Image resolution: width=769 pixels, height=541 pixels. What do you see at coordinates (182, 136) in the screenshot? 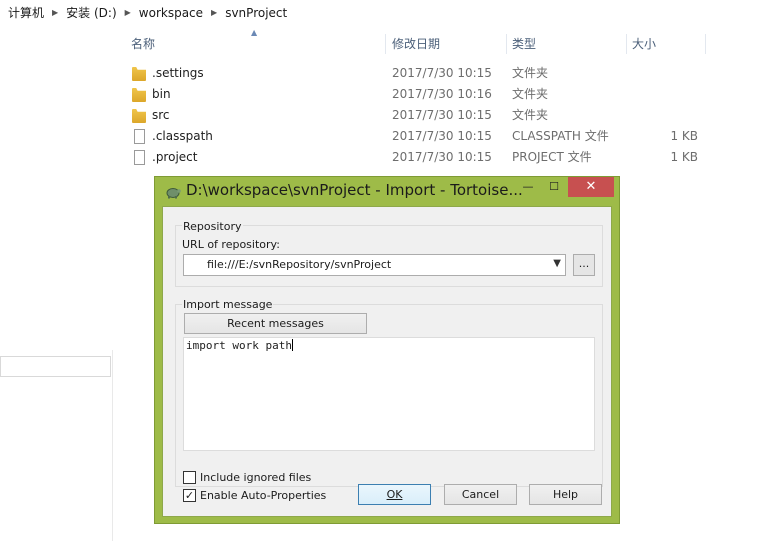
I see `file-name: .classpath` at bounding box center [182, 136].